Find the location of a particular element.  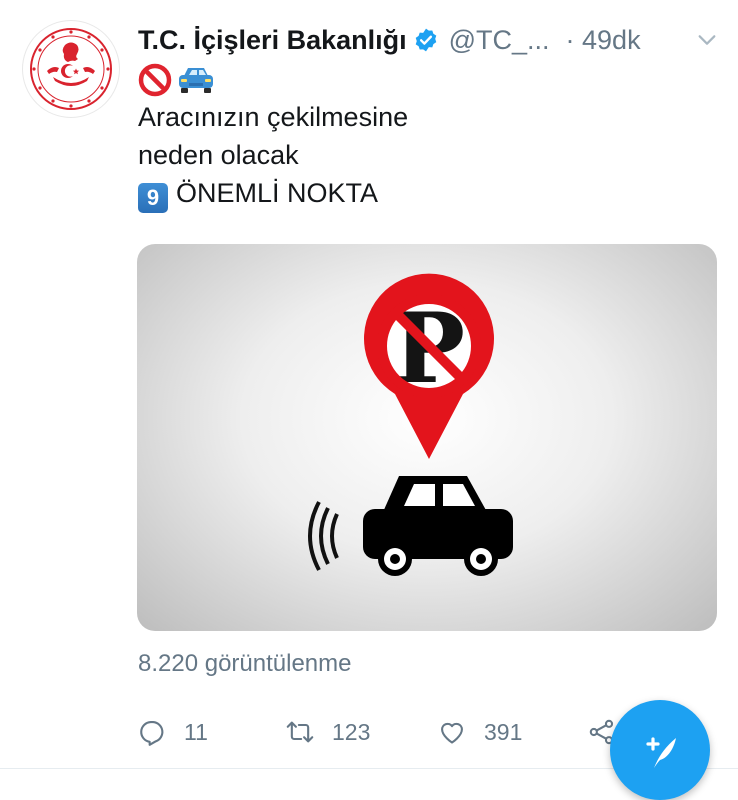

tweet-timestamp: · 49dk is located at coordinates (603, 40).